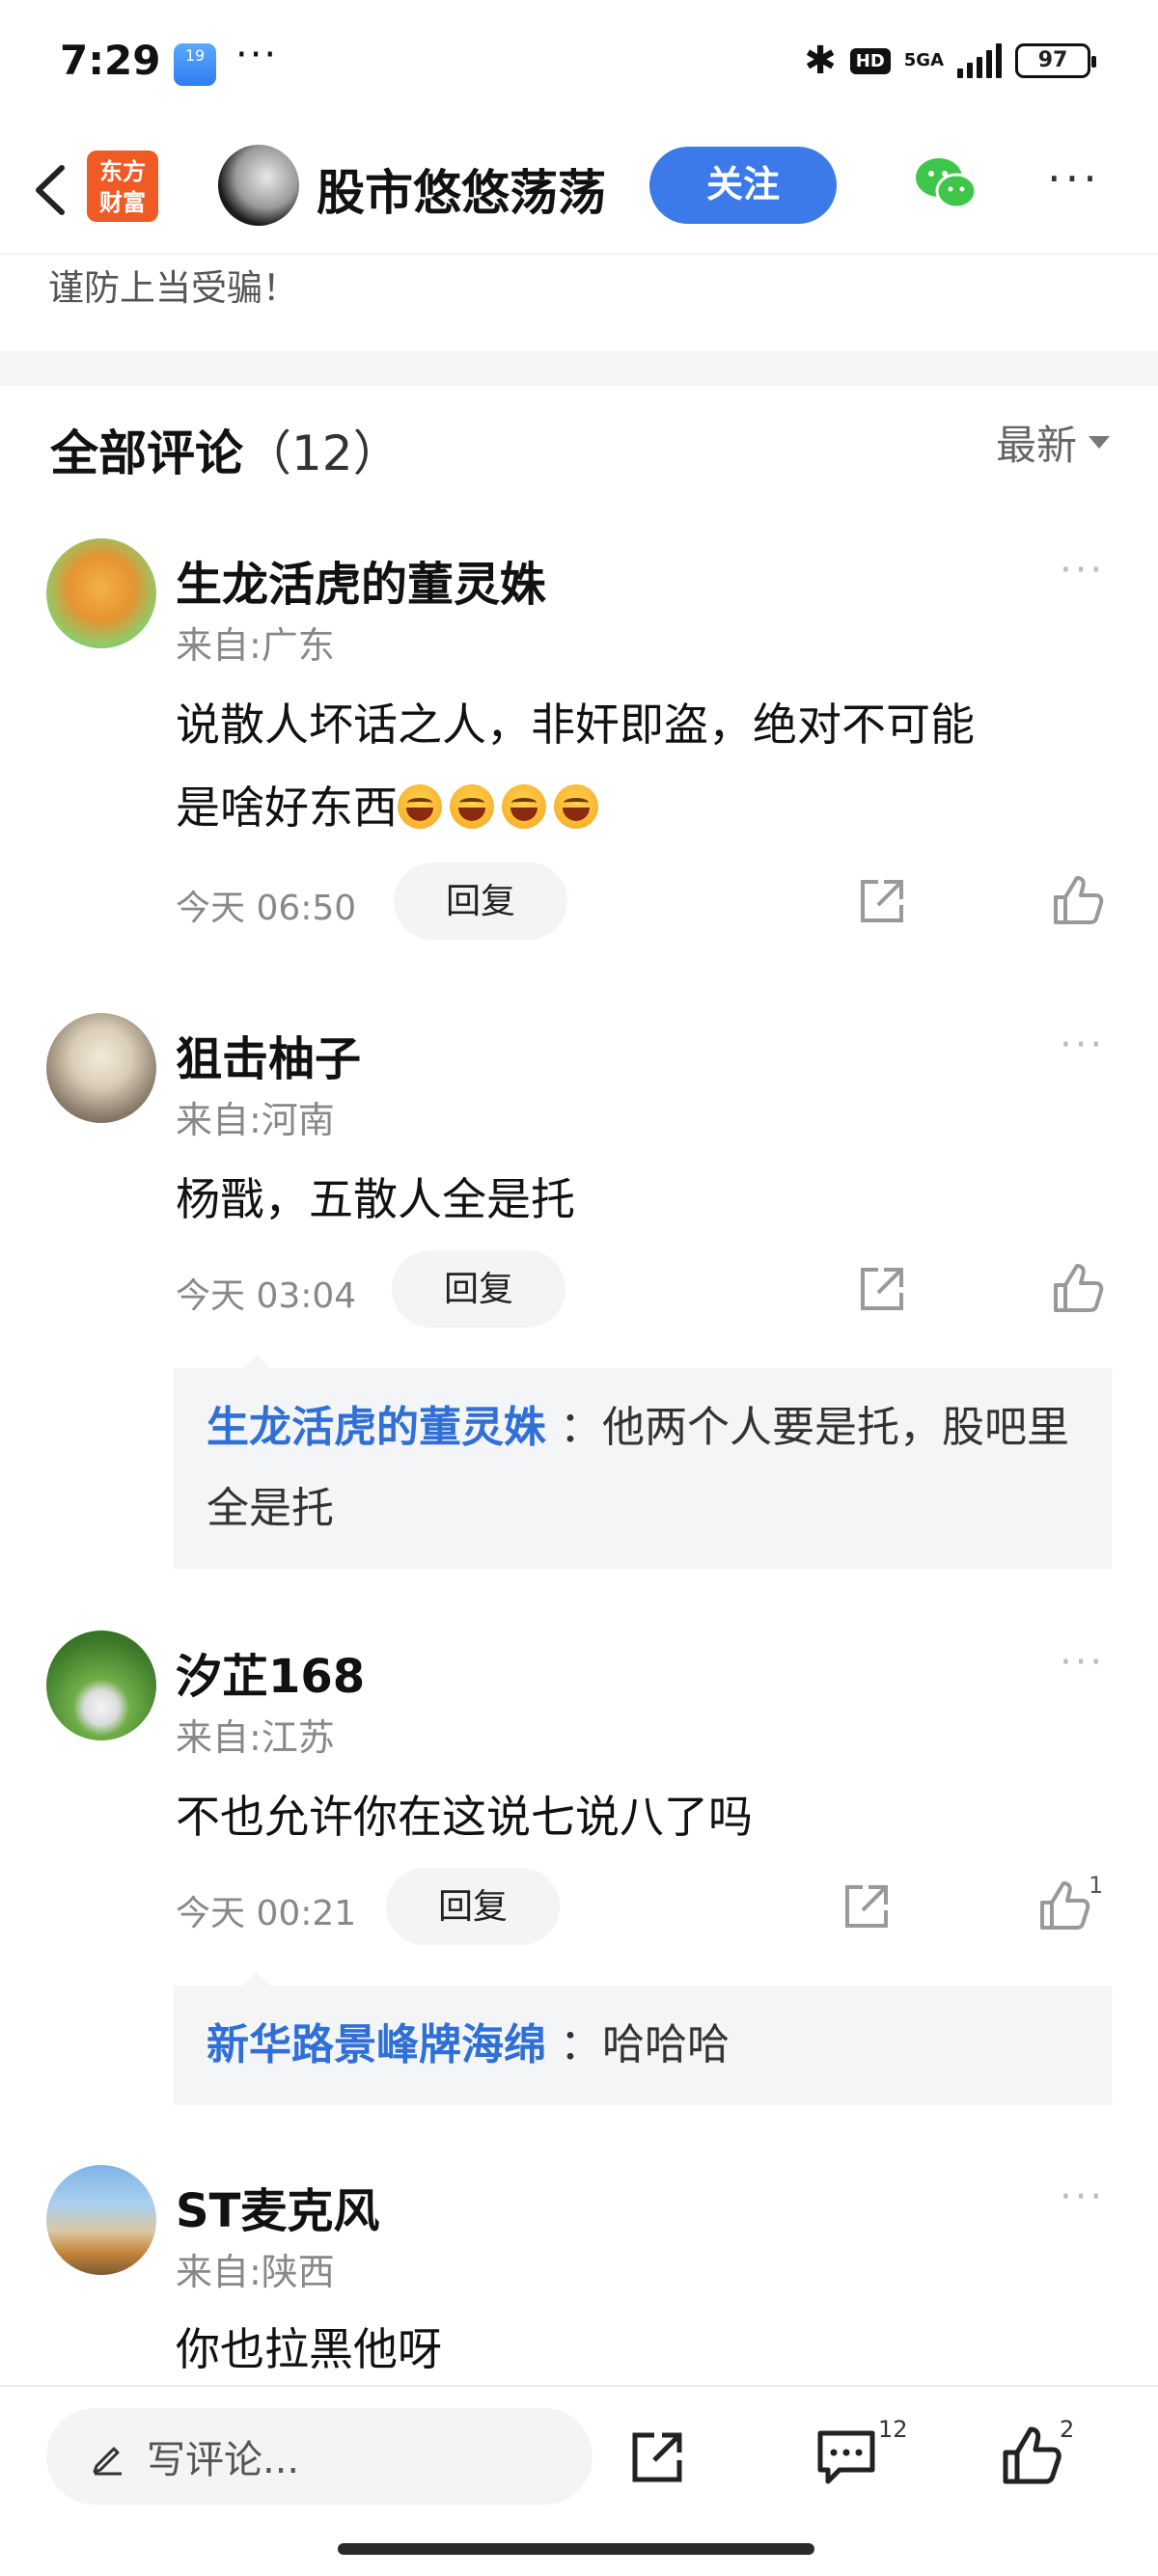  I want to click on comment-author: 狙击柚子, so click(268, 1055).